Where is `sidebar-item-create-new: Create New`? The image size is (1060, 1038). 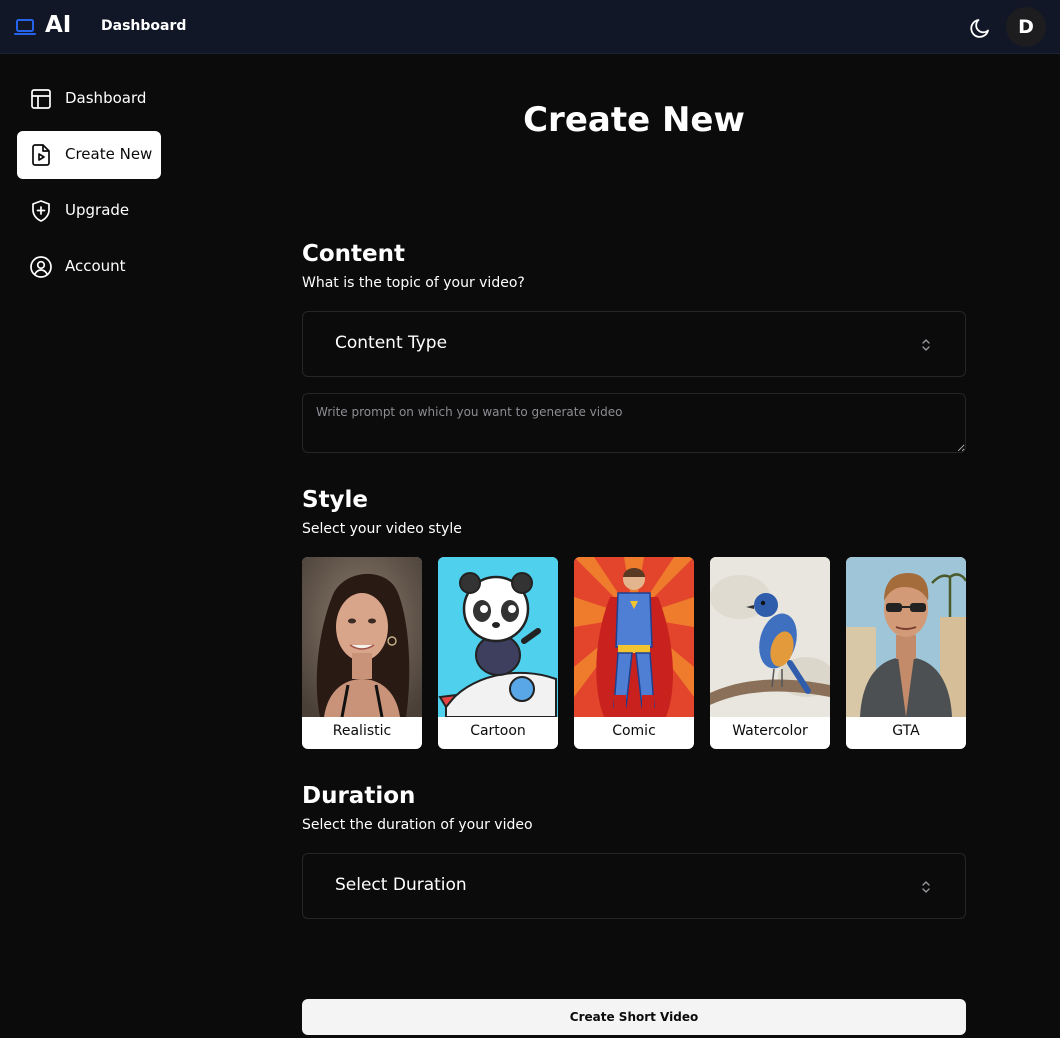 sidebar-item-create-new: Create New is located at coordinates (89, 155).